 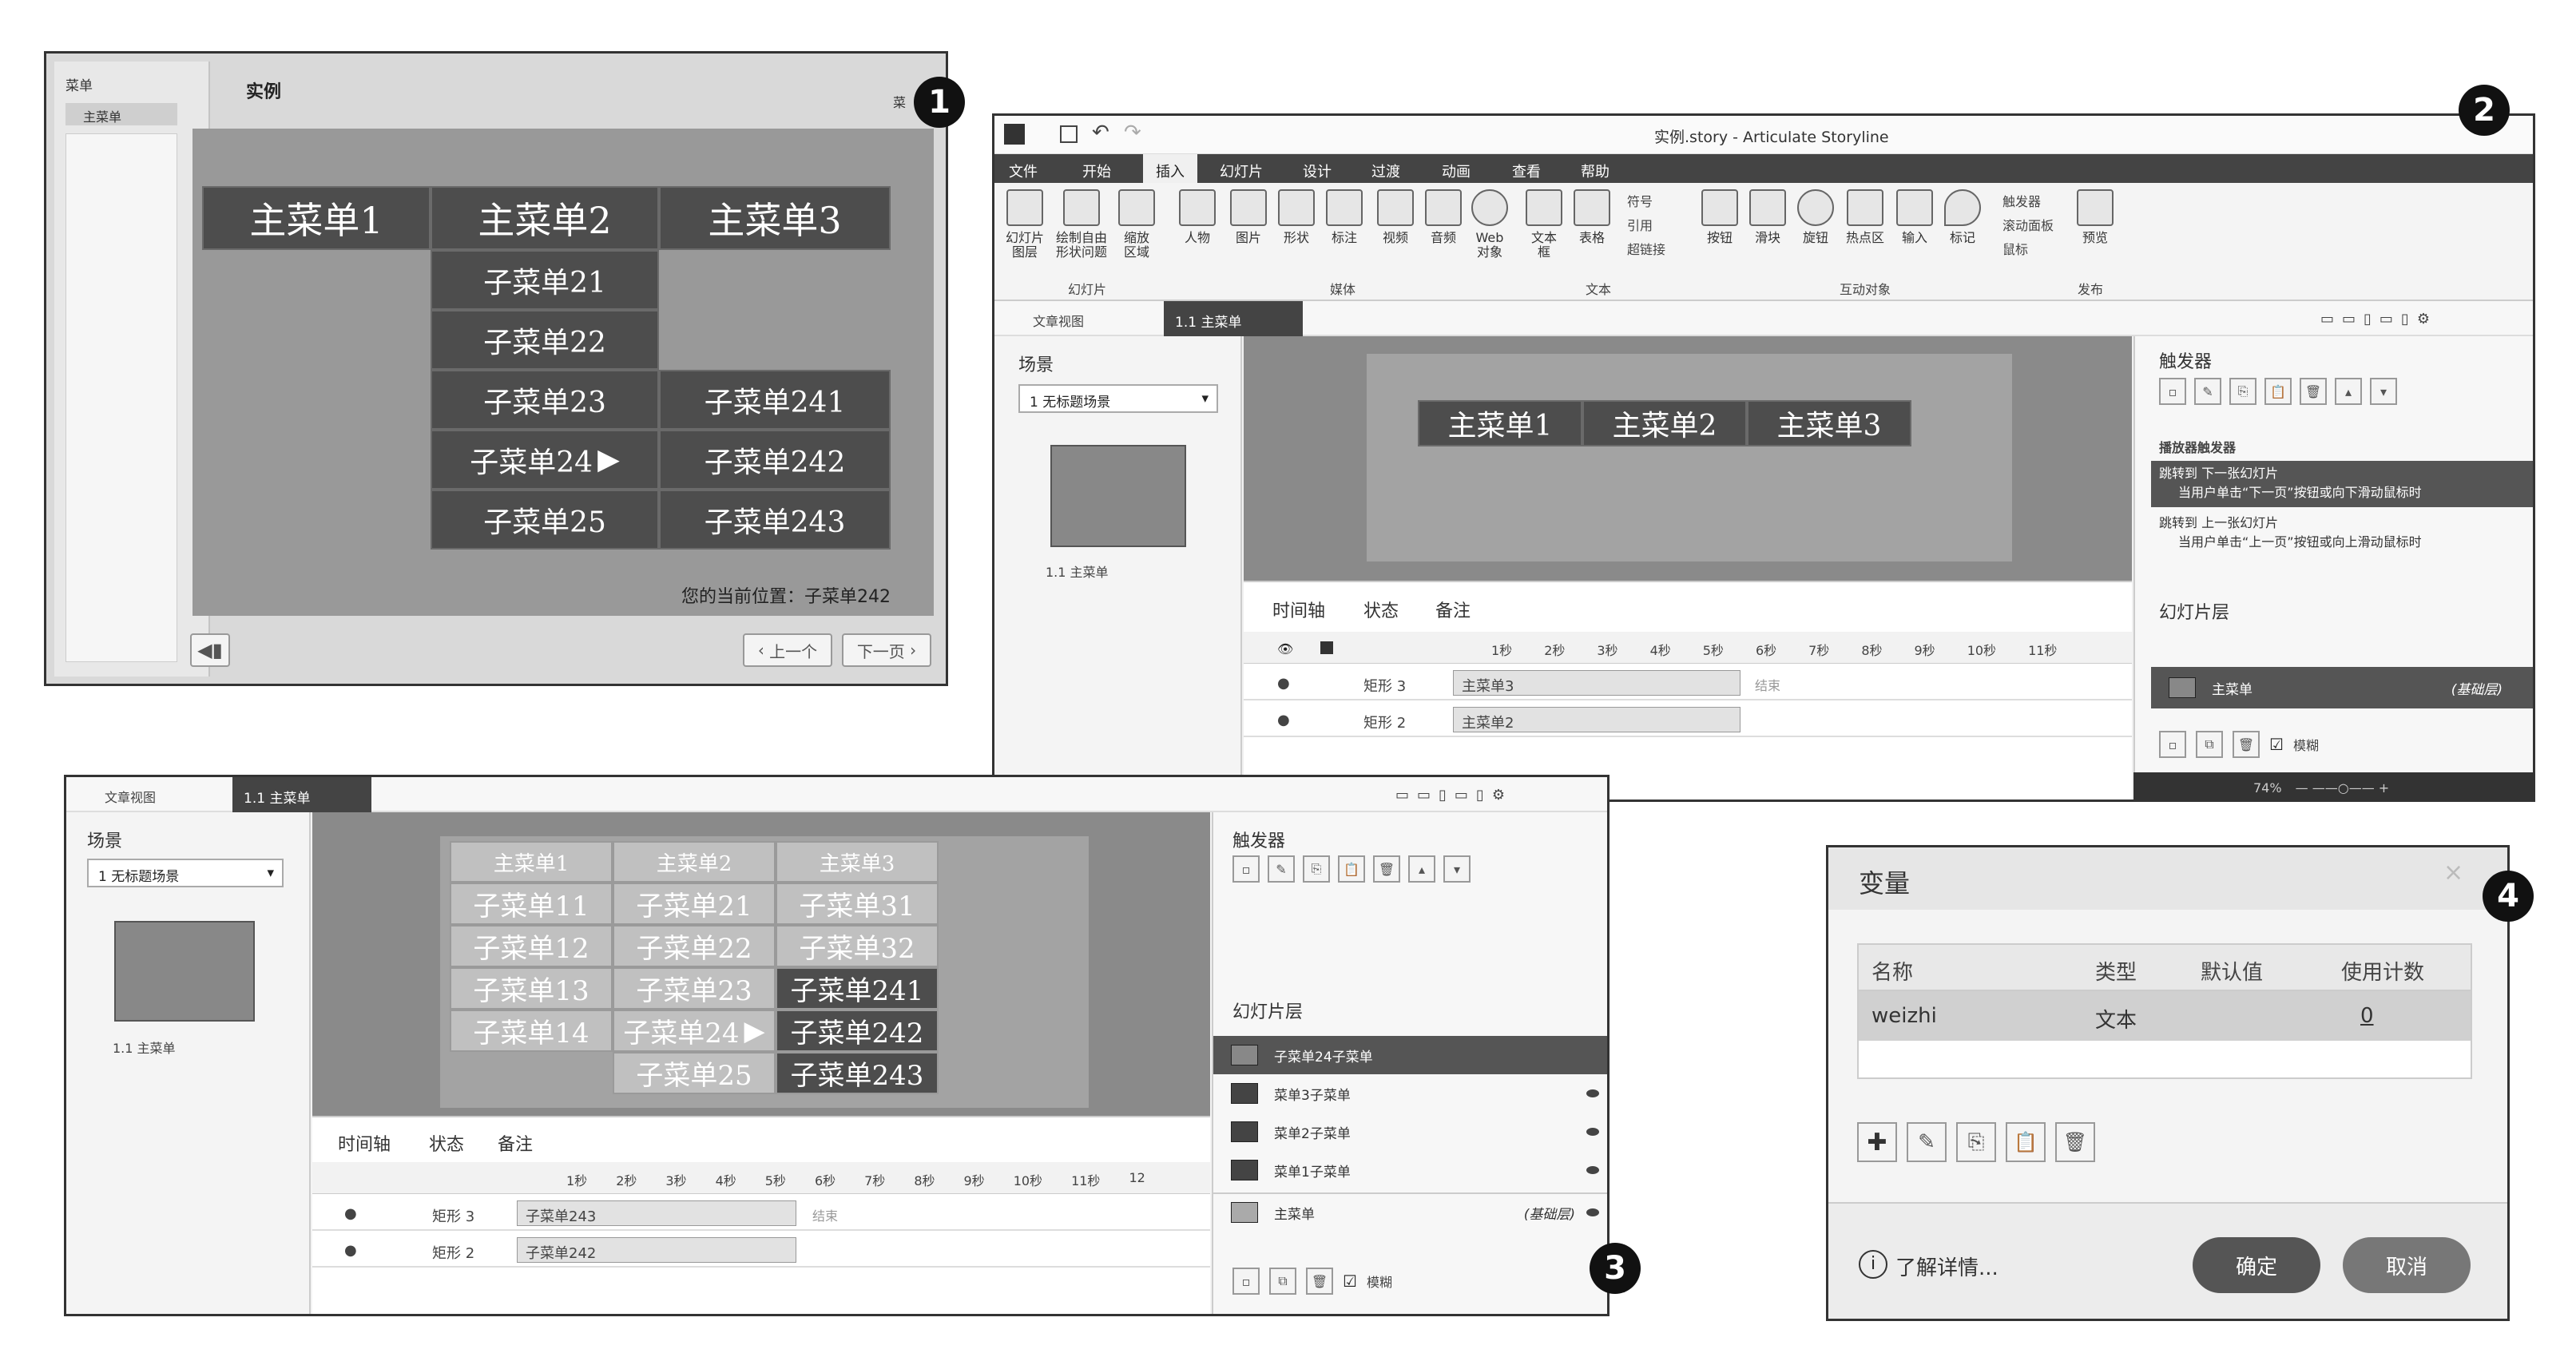 What do you see at coordinates (210, 650) in the screenshot?
I see `volume-button: ◀▮` at bounding box center [210, 650].